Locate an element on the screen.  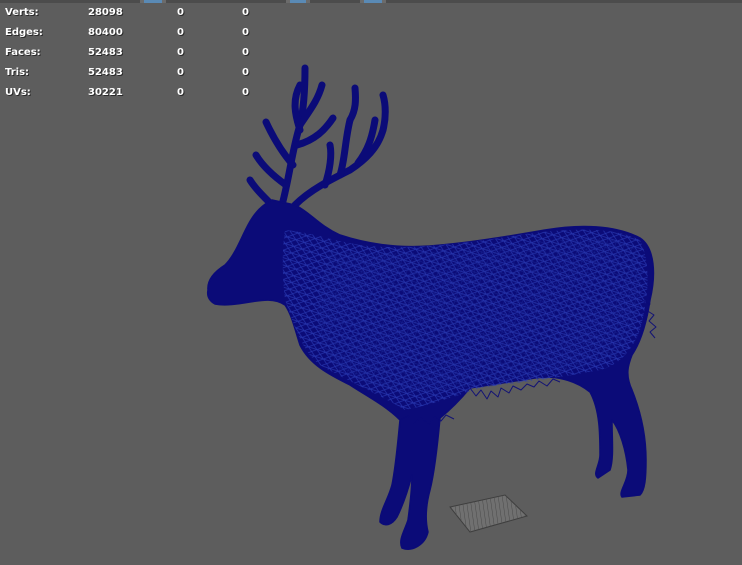
plane-object is located at coordinates (488, 513).